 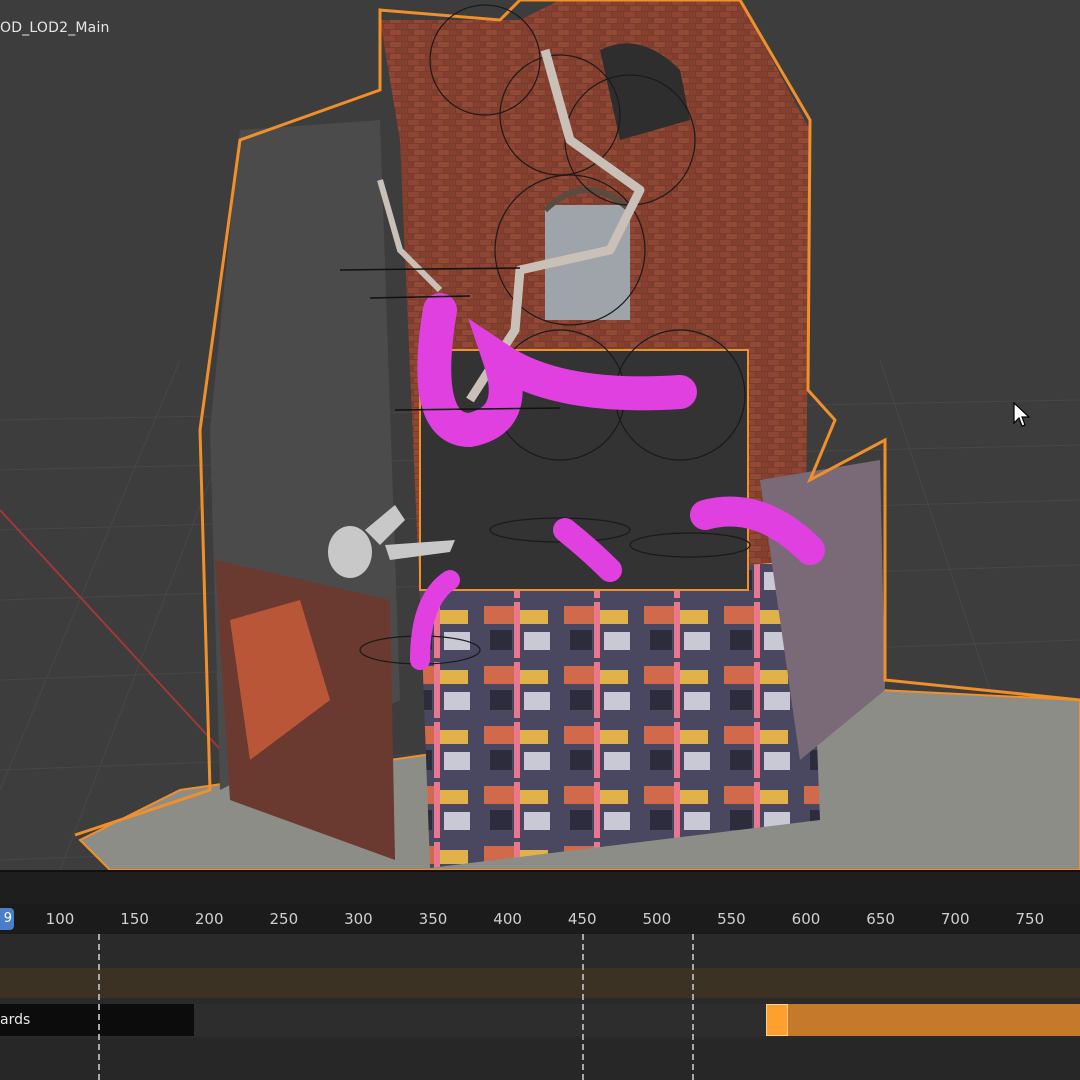 What do you see at coordinates (97, 1020) in the screenshot?
I see `track-label: ards` at bounding box center [97, 1020].